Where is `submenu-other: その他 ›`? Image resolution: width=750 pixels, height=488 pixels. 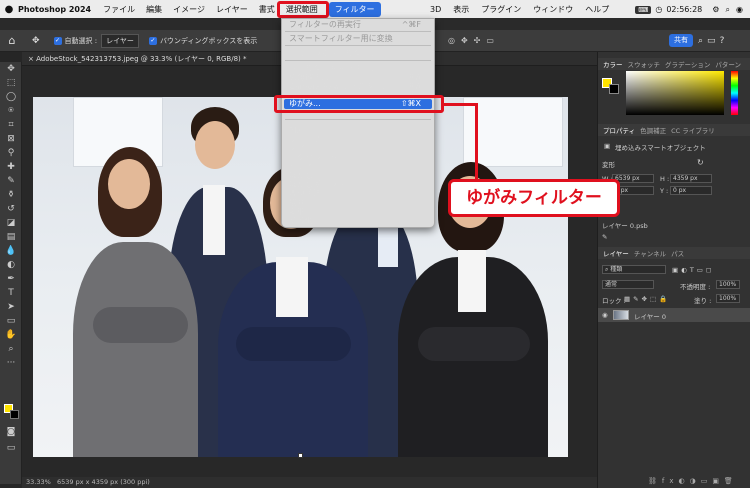
submenu-other: その他 › is located at coordinates (357, 220).